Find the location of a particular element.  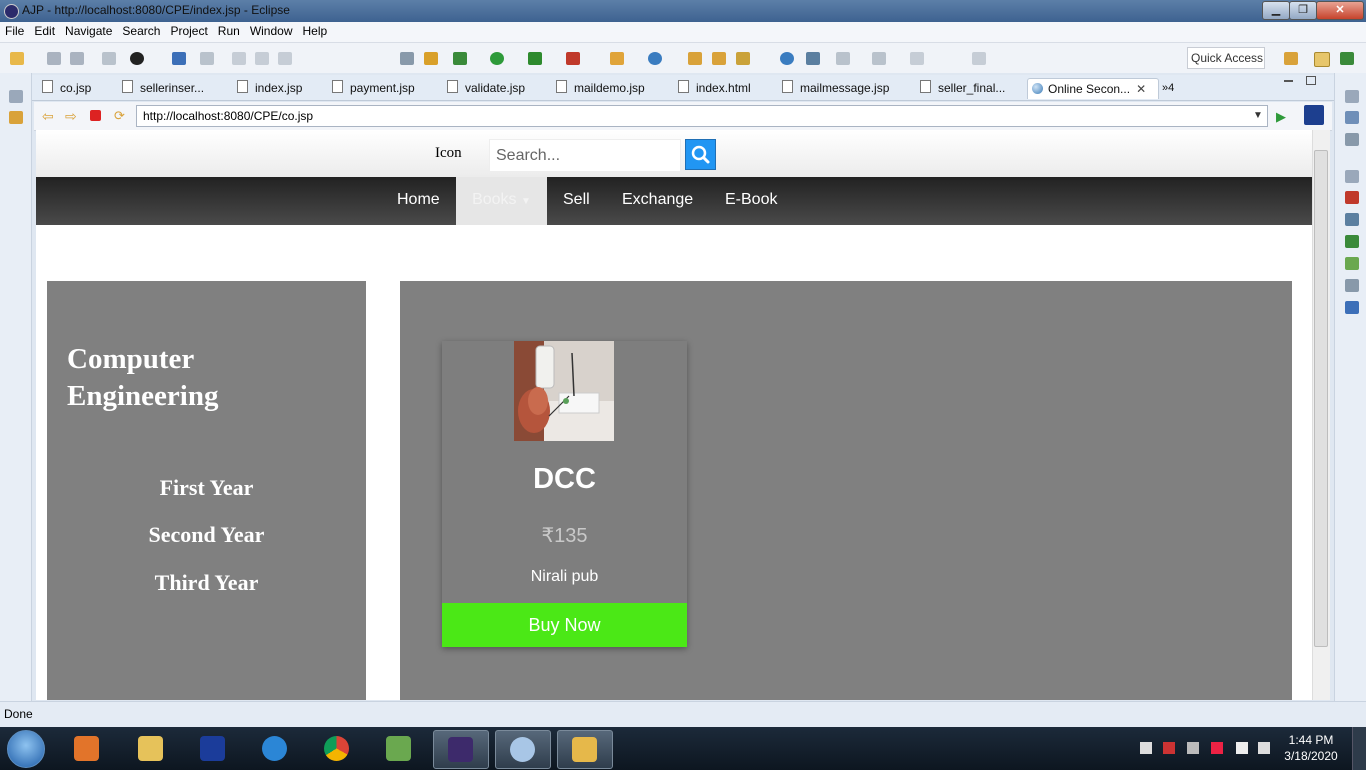

markers-icon is located at coordinates (1352, 197).